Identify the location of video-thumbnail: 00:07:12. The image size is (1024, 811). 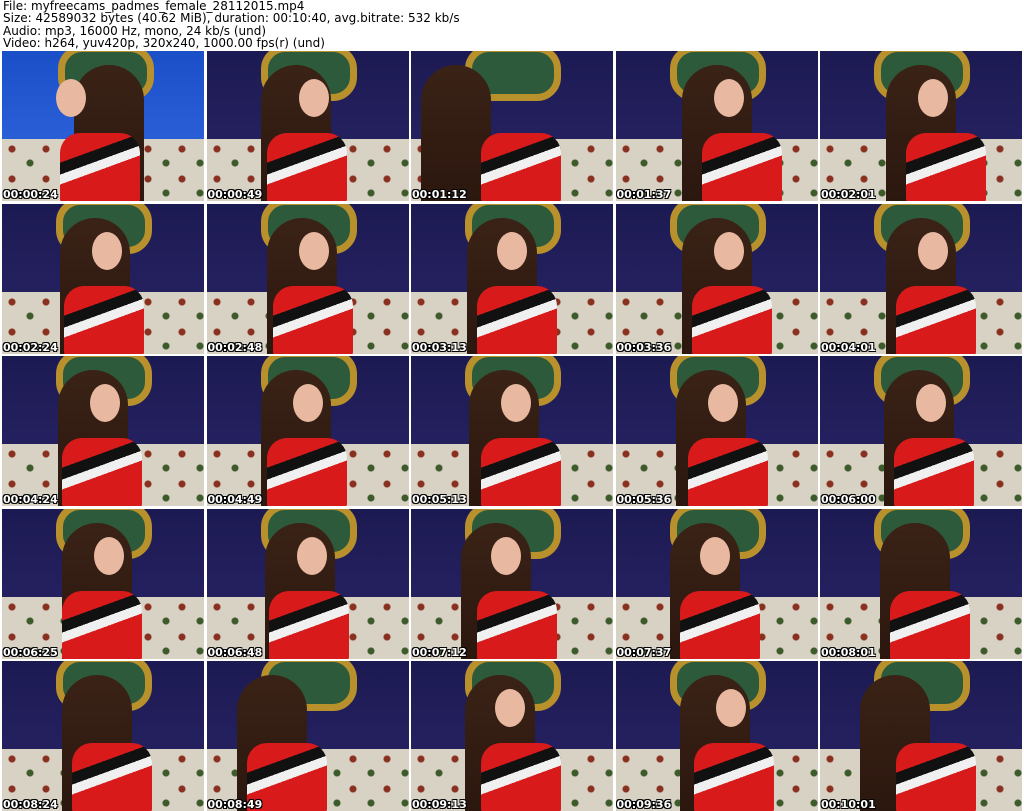
(512, 583).